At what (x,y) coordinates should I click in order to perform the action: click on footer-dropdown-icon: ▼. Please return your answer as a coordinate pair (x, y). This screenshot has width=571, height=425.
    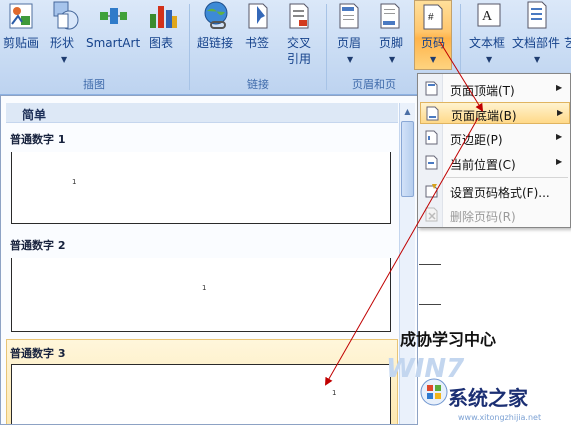
    Looking at the image, I should click on (392, 59).